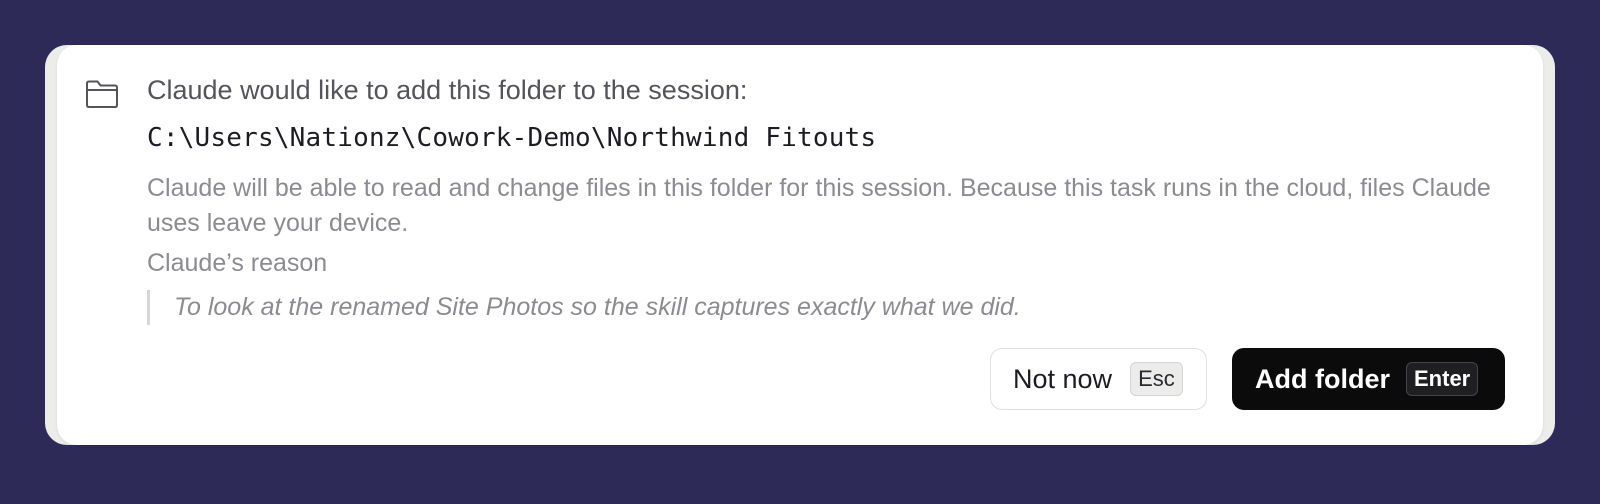  I want to click on esc-shortcut-badge: Esc, so click(1156, 379).